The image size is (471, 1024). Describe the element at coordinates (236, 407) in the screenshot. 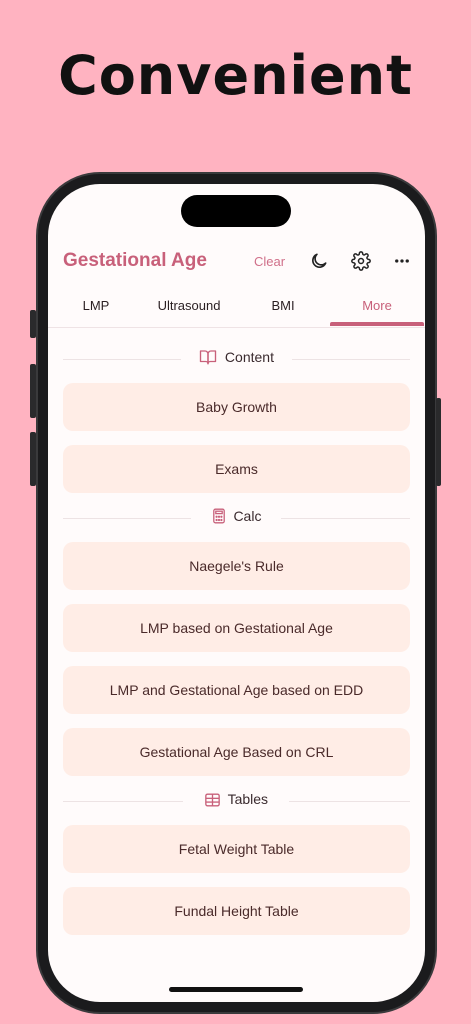

I see `list-item-baby-growth: Baby Growth` at that location.